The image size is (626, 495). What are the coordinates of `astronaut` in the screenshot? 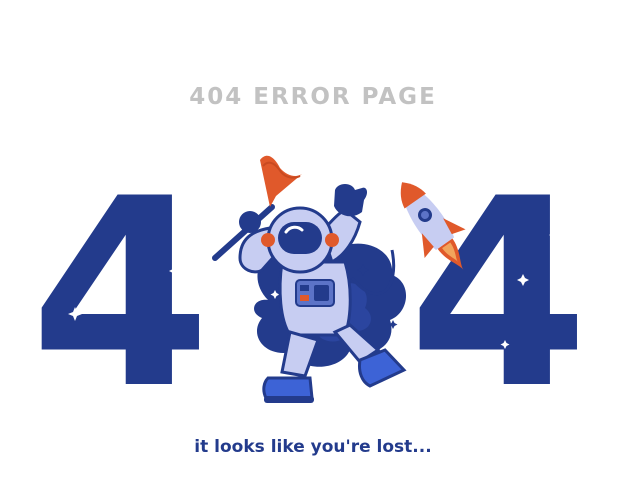 It's located at (322, 293).